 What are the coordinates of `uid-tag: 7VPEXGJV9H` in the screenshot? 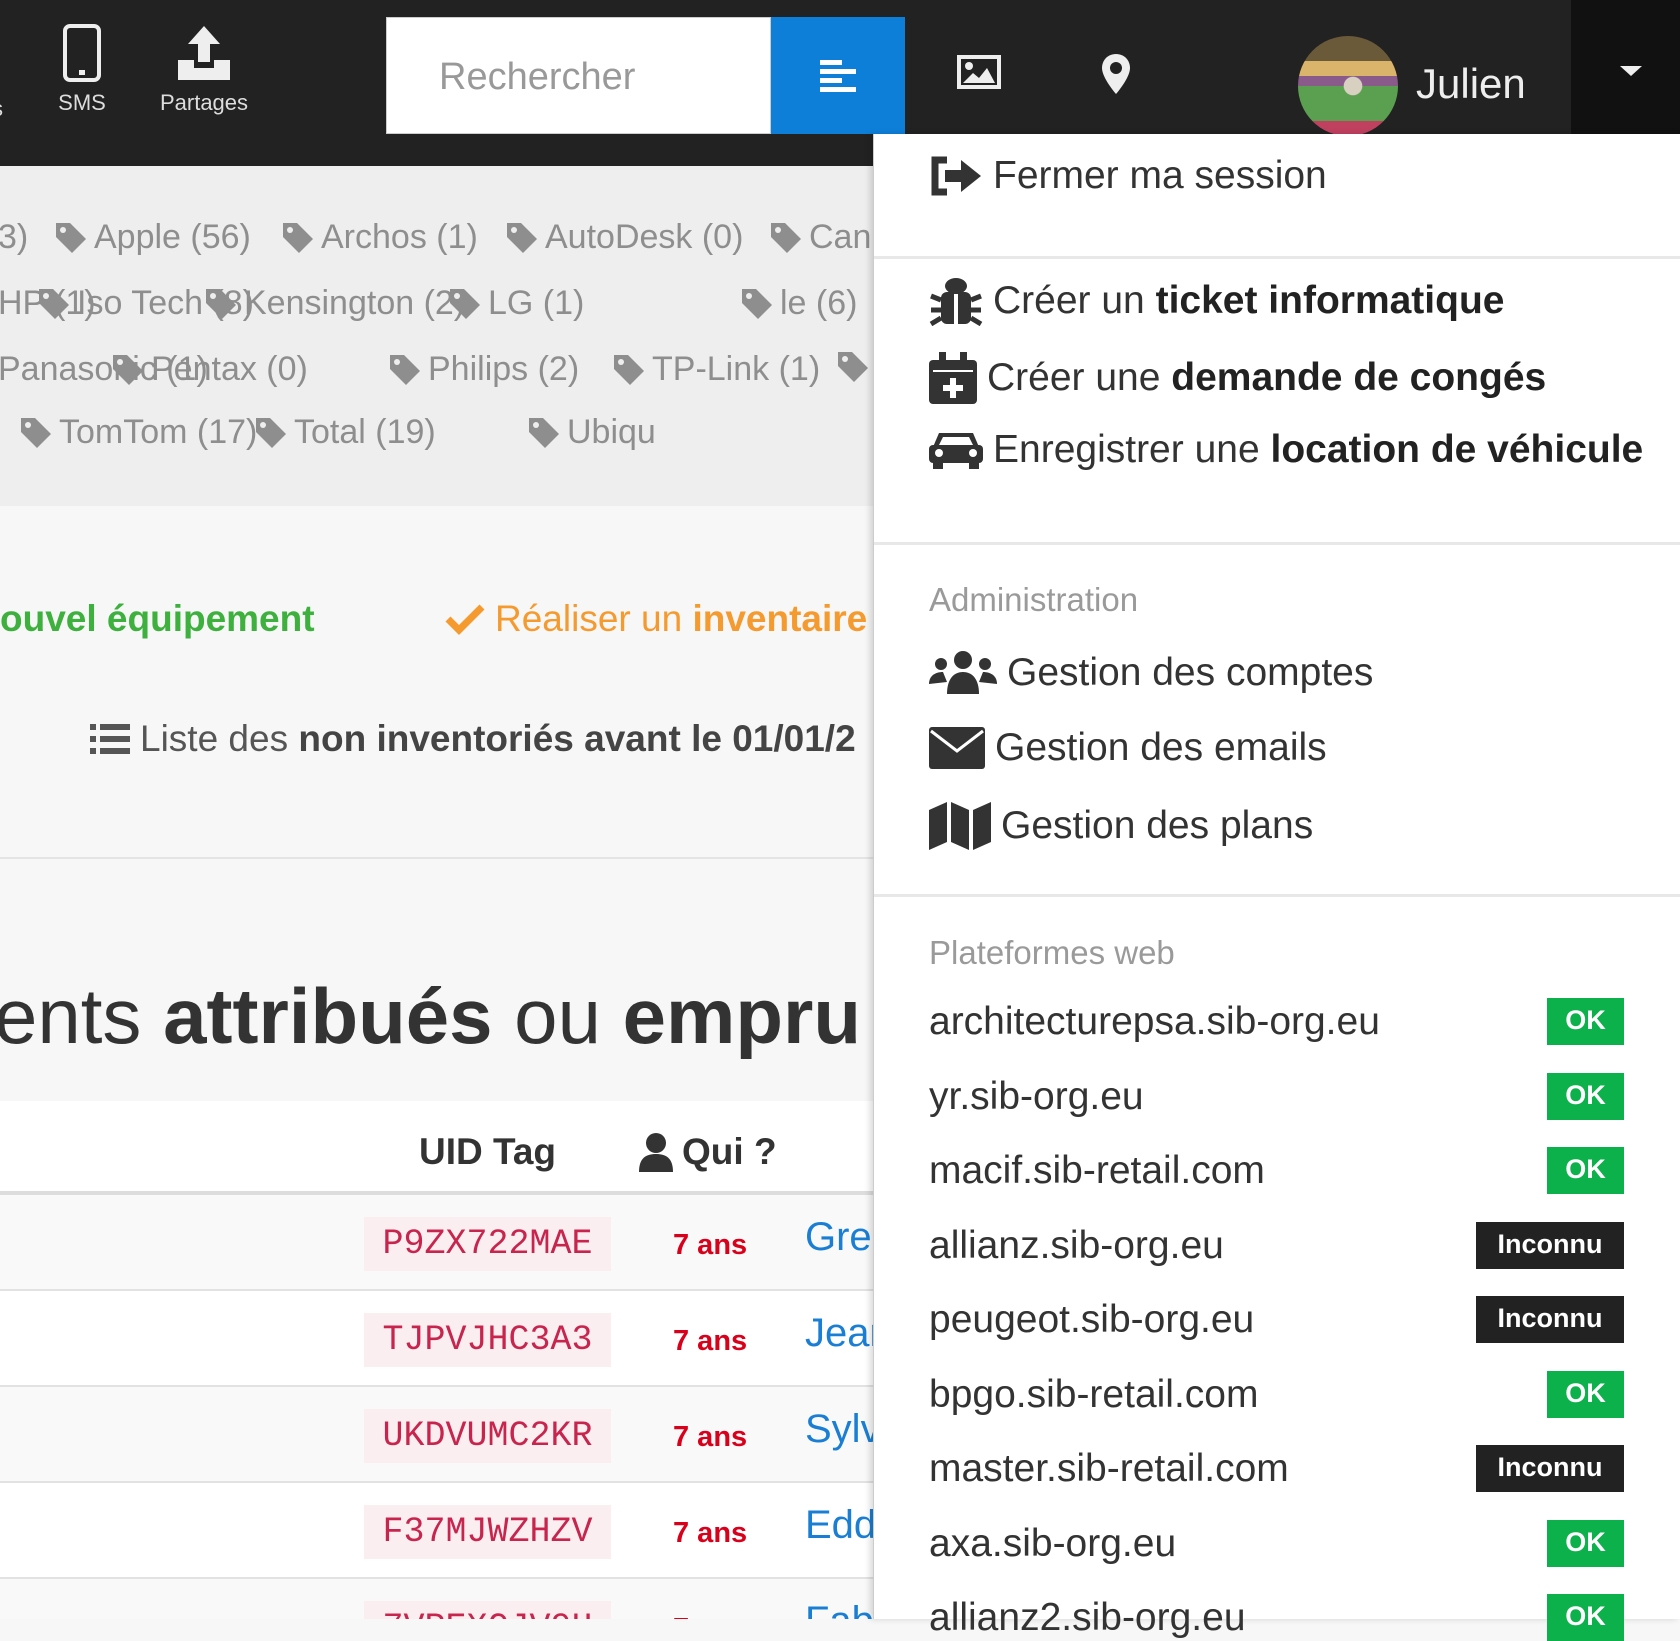 It's located at (487, 1610).